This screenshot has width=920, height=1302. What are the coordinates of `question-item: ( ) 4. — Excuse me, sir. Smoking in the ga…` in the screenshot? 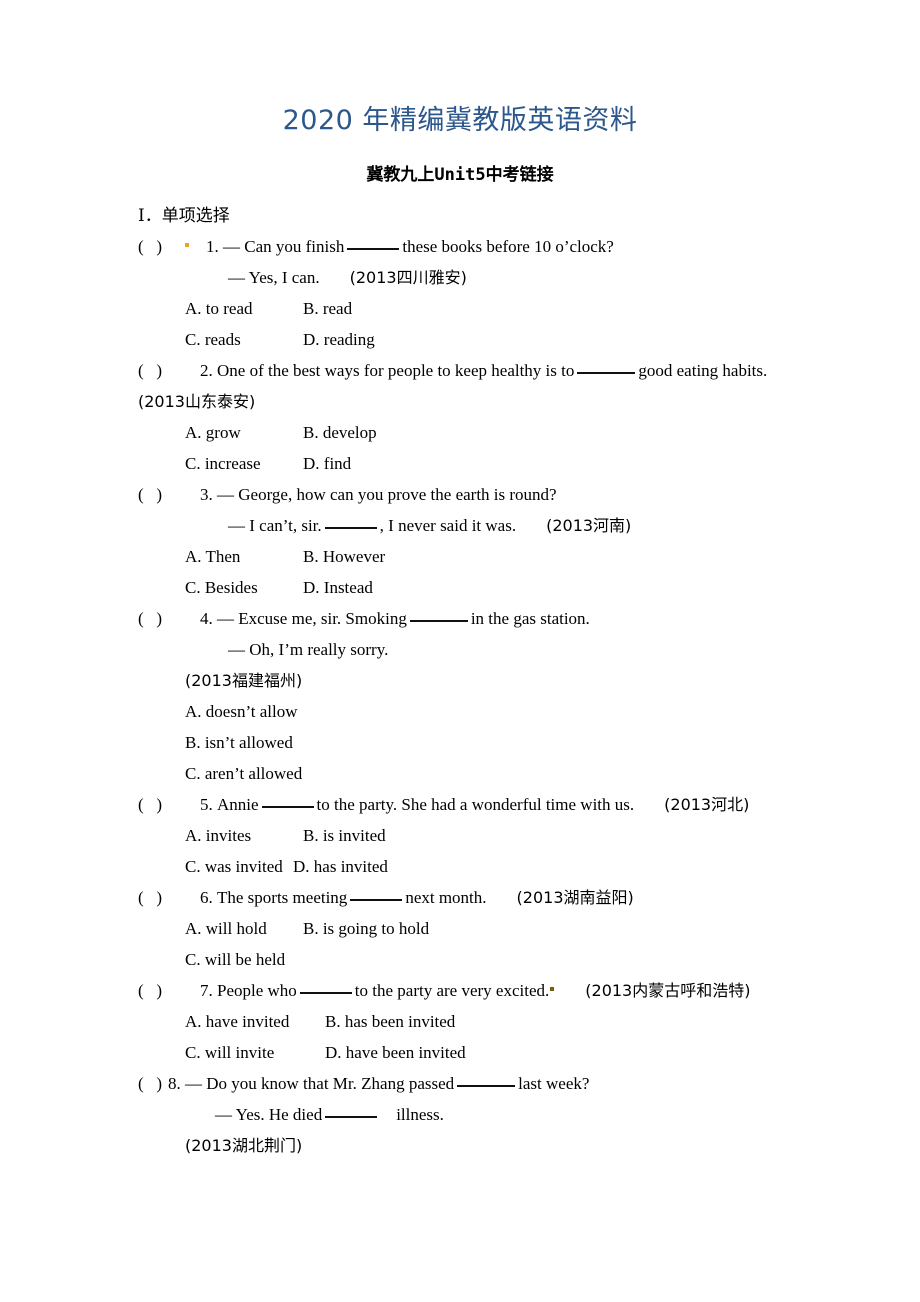 It's located at (460, 696).